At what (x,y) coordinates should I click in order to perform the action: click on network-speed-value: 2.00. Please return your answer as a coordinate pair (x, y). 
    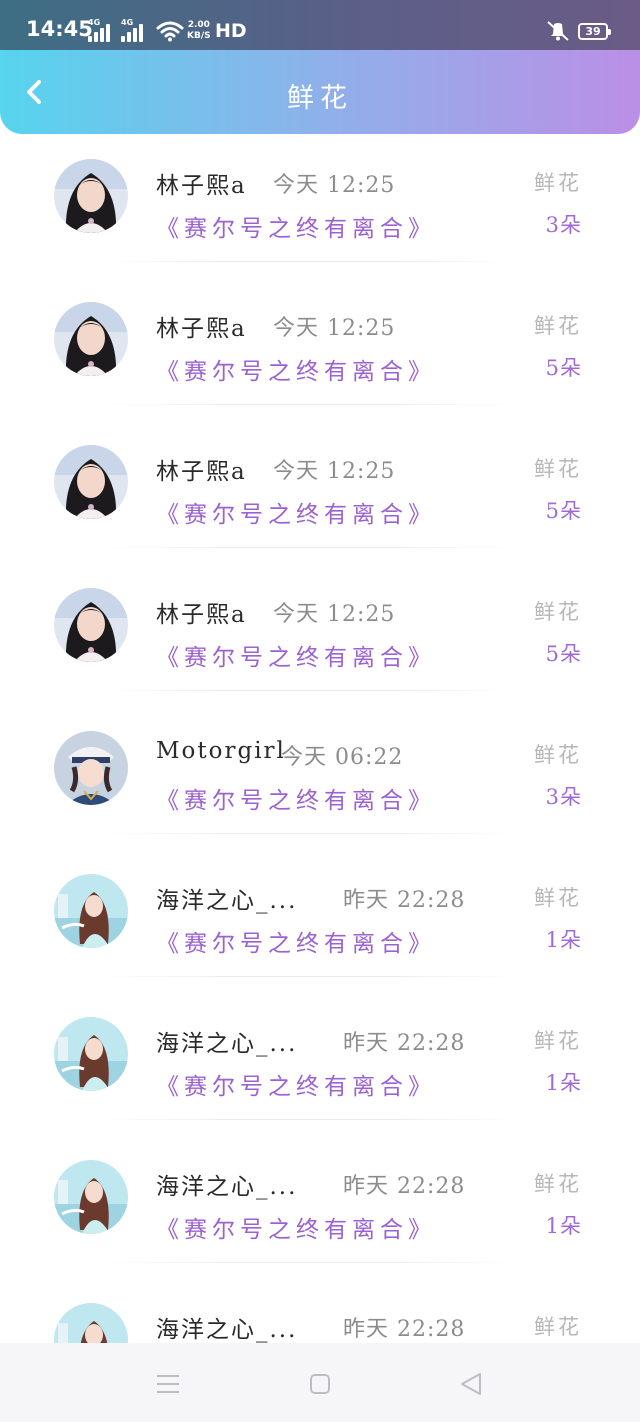
    Looking at the image, I should click on (198, 25).